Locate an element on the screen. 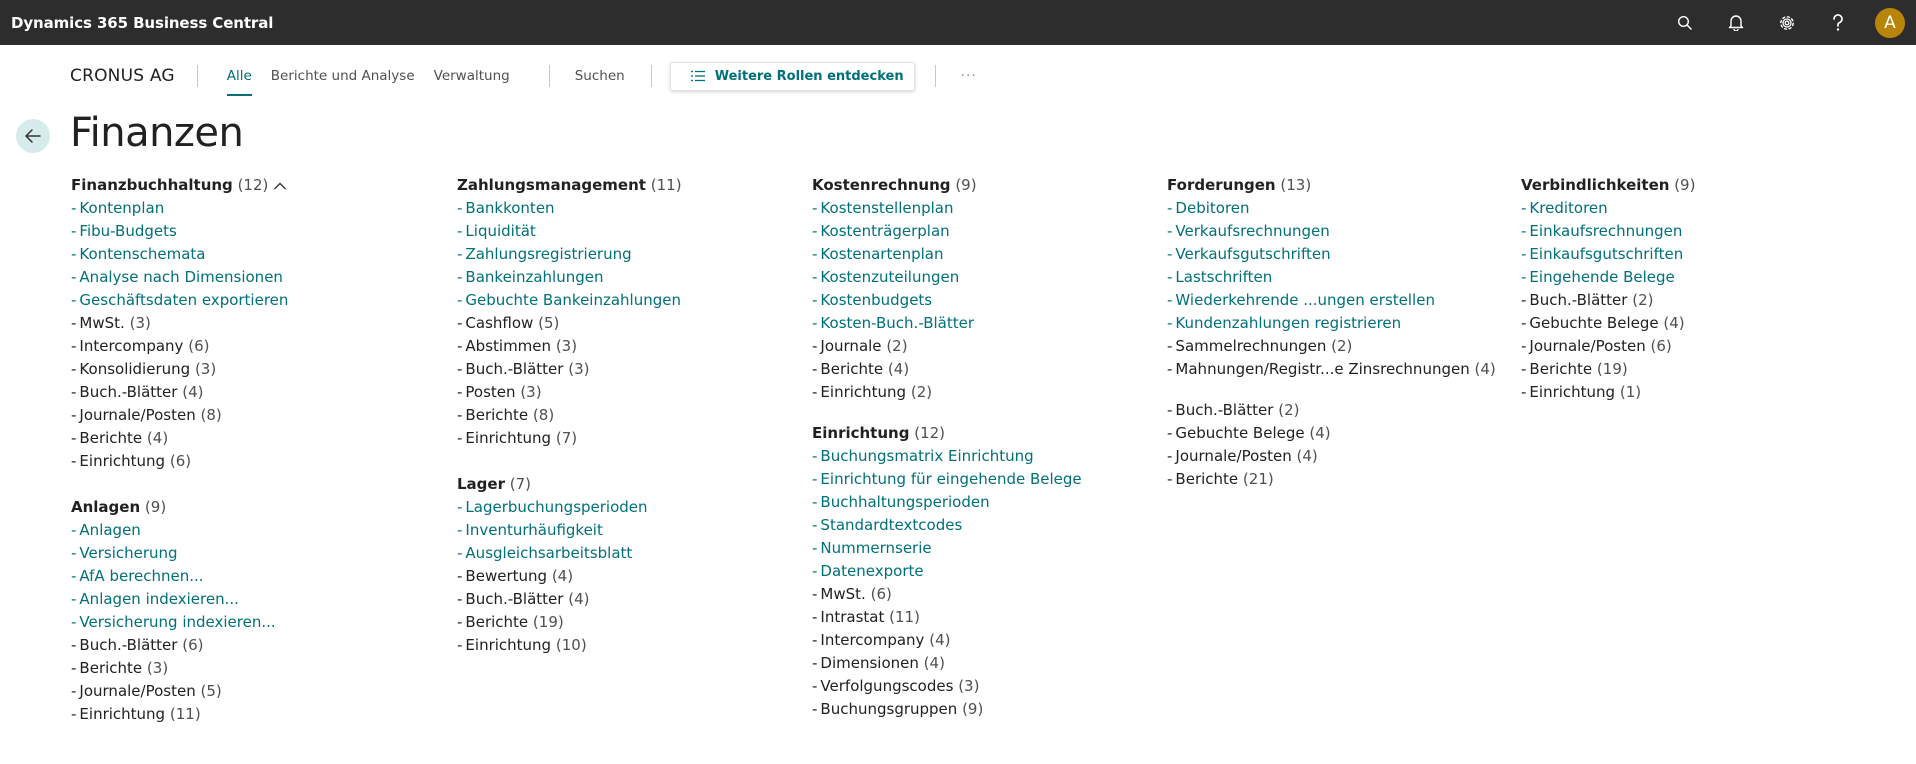 The image size is (1916, 764). nav-link: - Kundenzahlungen registrieren is located at coordinates (1331, 323).